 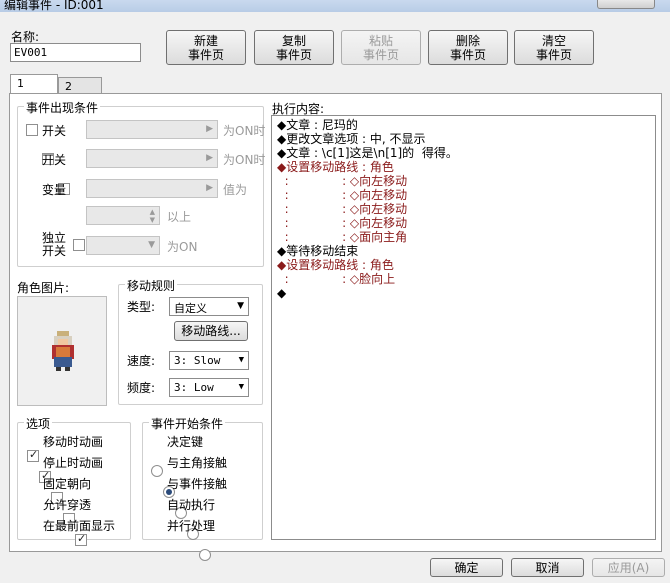 What do you see at coordinates (67, 505) in the screenshot?
I see `option-label: 允许穿透` at bounding box center [67, 505].